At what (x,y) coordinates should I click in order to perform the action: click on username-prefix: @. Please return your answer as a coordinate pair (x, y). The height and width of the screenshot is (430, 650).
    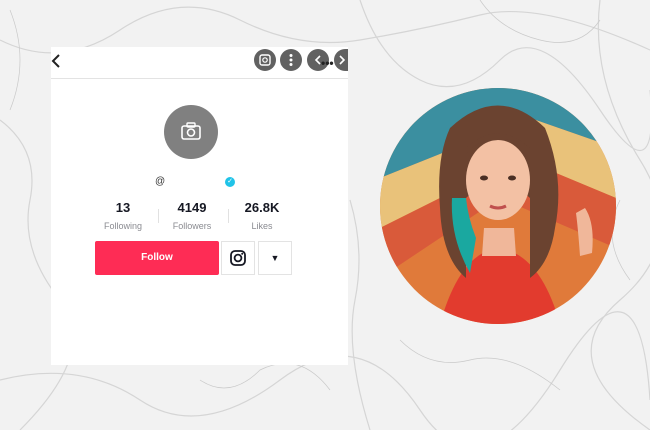
    Looking at the image, I should click on (160, 181).